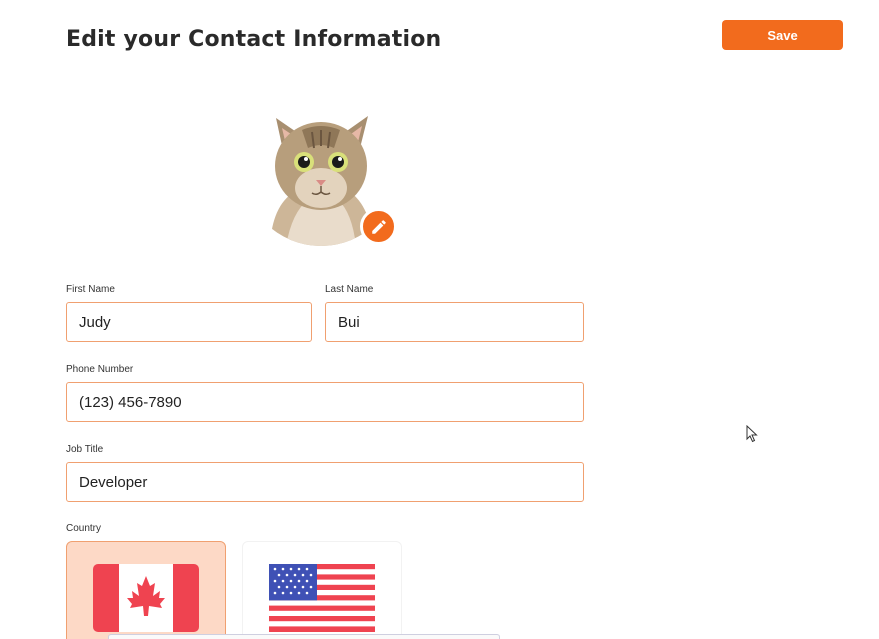 Image resolution: width=879 pixels, height=639 pixels. What do you see at coordinates (322, 598) in the screenshot?
I see `usa-flag` at bounding box center [322, 598].